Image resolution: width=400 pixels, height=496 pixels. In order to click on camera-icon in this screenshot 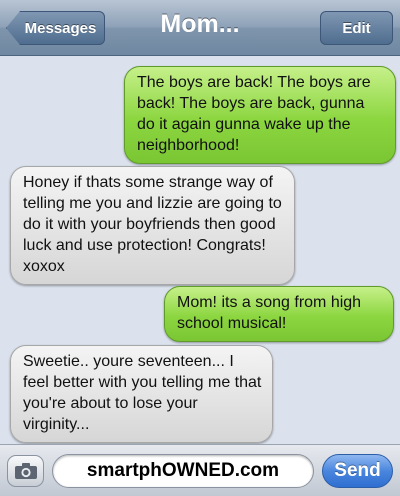, I will do `click(25, 471)`.